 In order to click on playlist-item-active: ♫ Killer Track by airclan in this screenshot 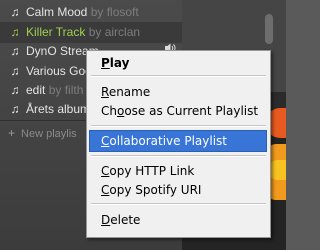, I will do `click(91, 32)`.